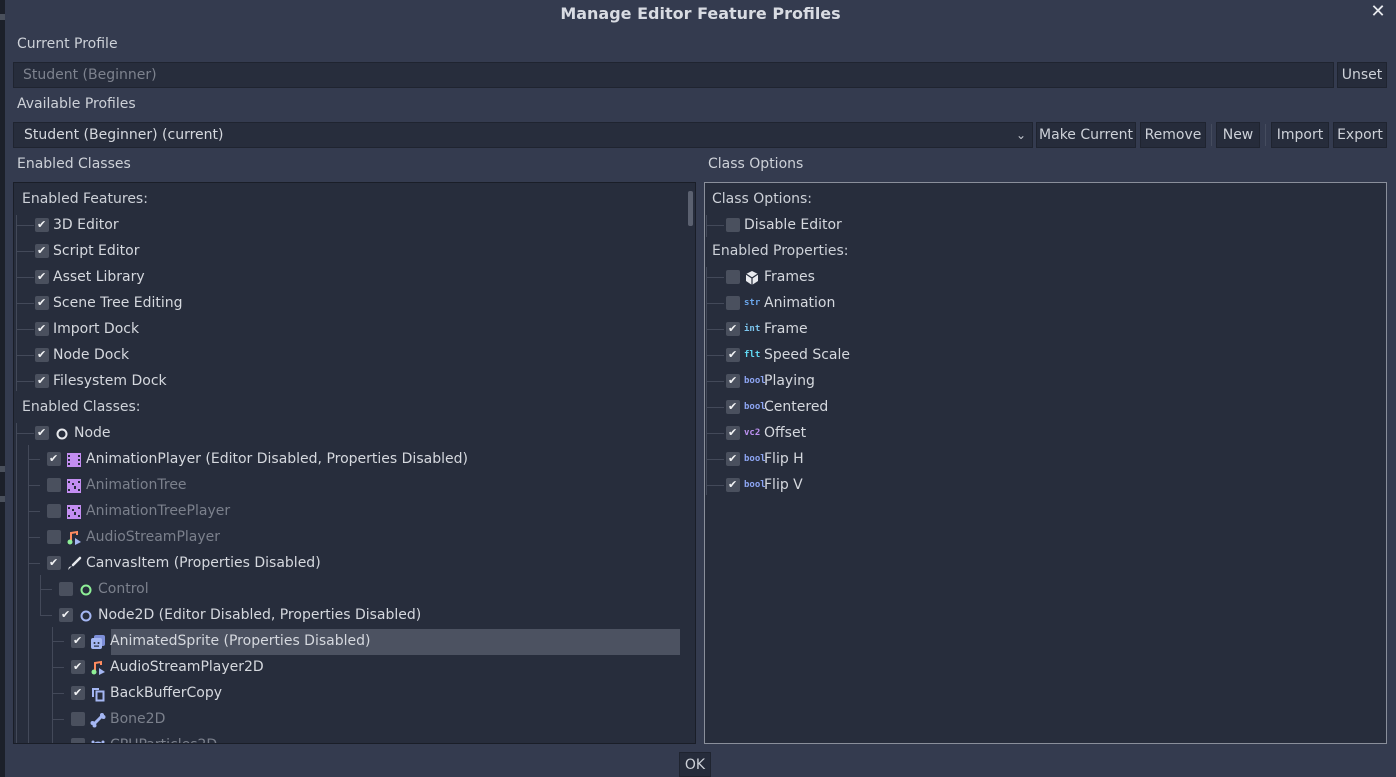  Describe the element at coordinates (752, 303) in the screenshot. I see `string-type-icon: str` at that location.